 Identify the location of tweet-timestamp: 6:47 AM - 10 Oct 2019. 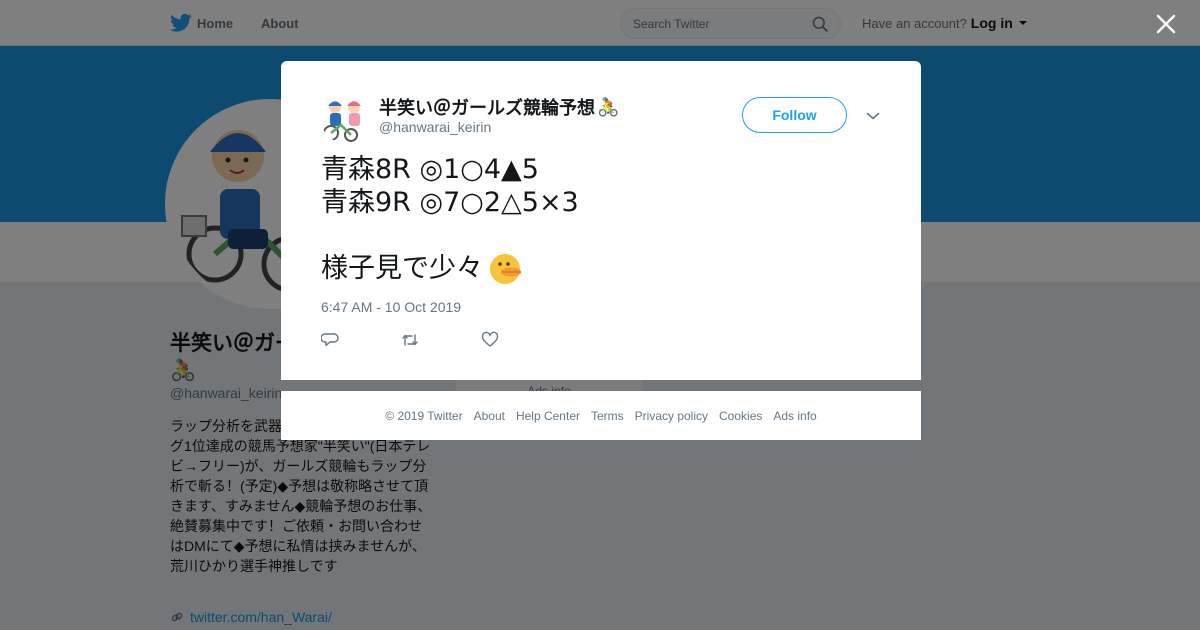
(391, 307).